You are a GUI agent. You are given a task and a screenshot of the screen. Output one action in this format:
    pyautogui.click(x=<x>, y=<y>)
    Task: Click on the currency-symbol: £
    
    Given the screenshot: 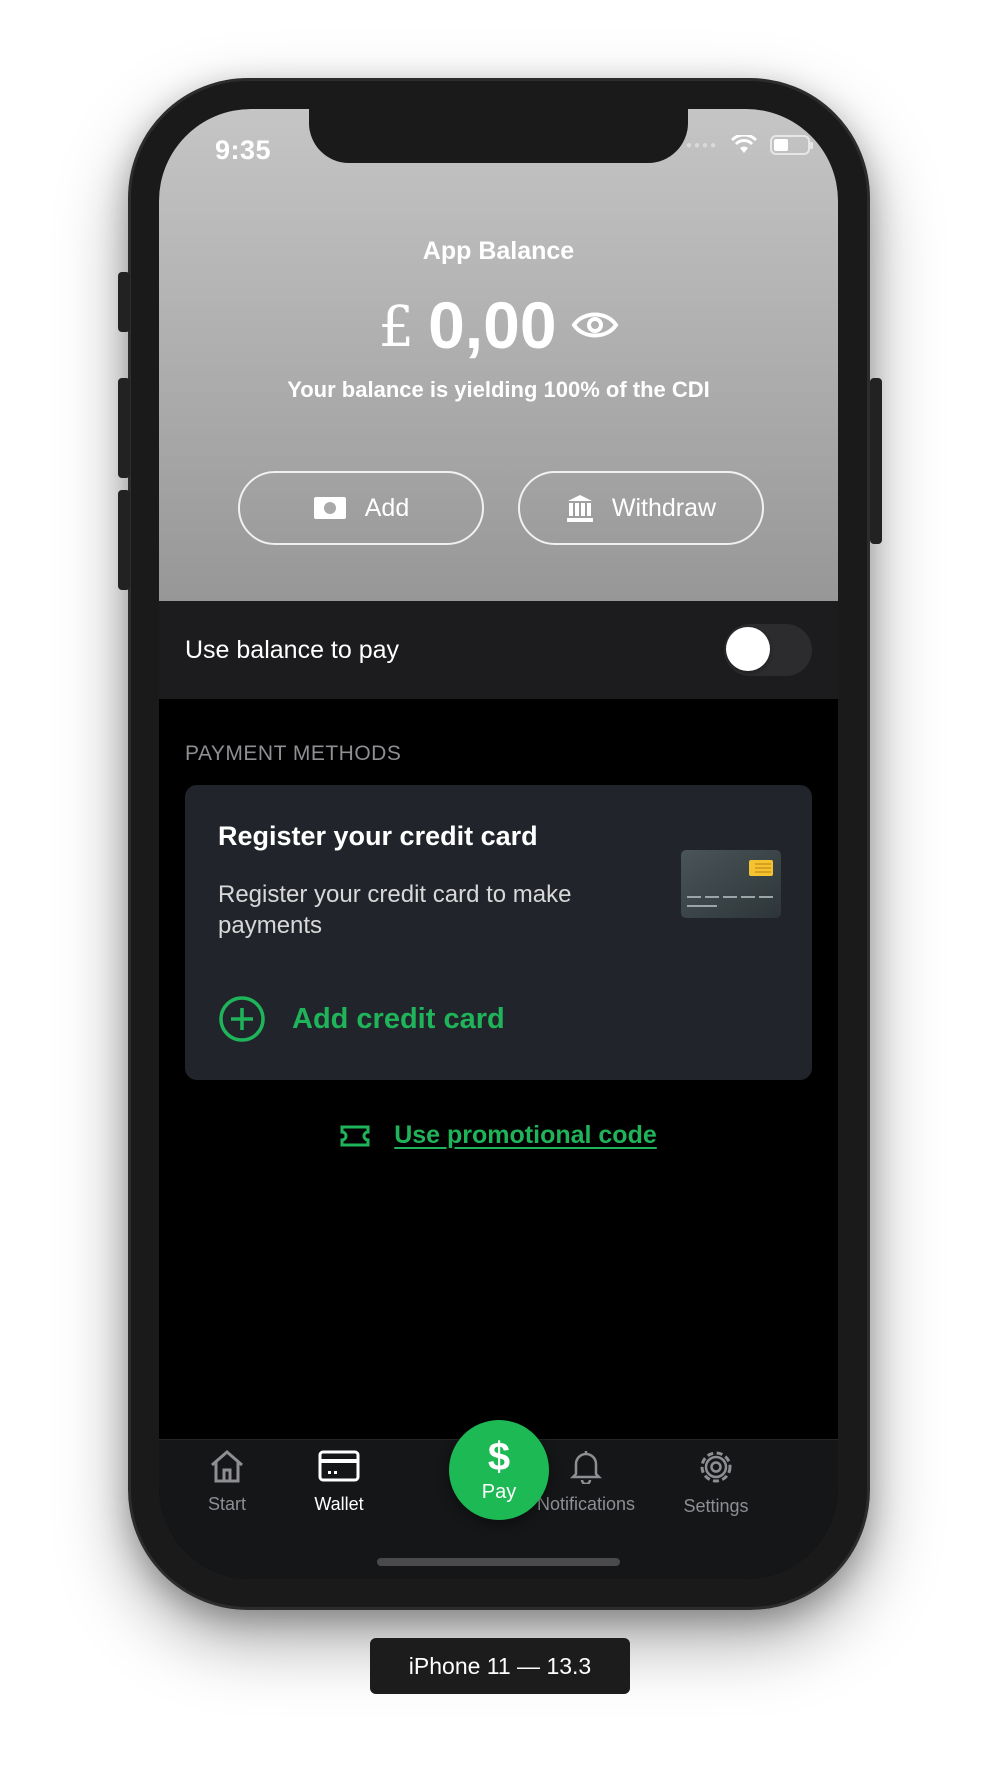 What is the action you would take?
    pyautogui.click(x=396, y=327)
    